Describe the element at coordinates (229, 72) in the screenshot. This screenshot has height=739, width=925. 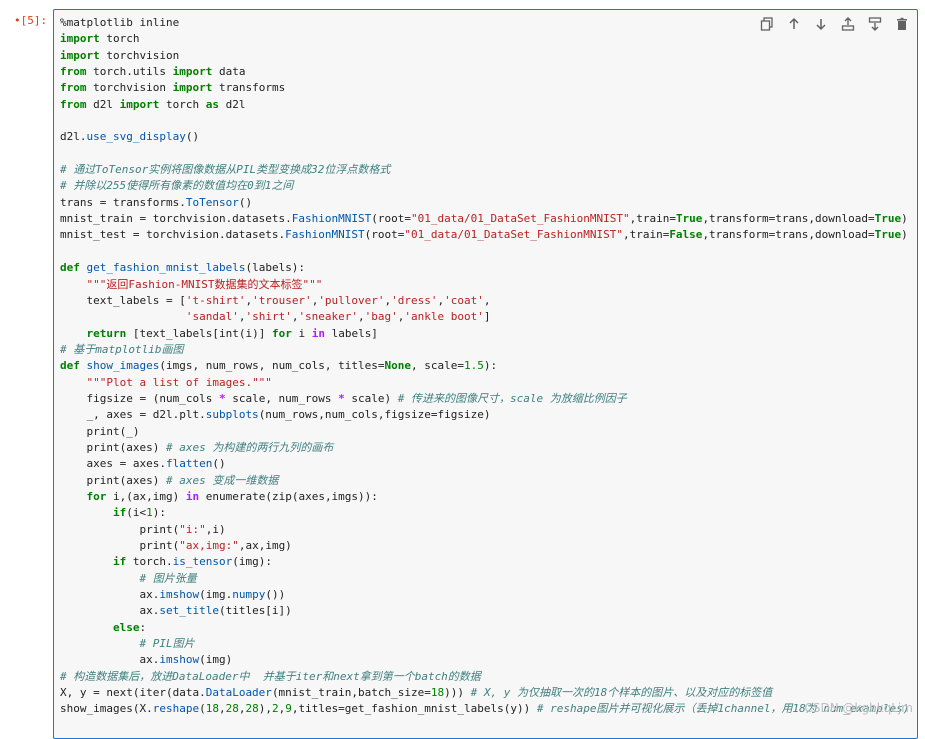
I see `code-token: data` at that location.